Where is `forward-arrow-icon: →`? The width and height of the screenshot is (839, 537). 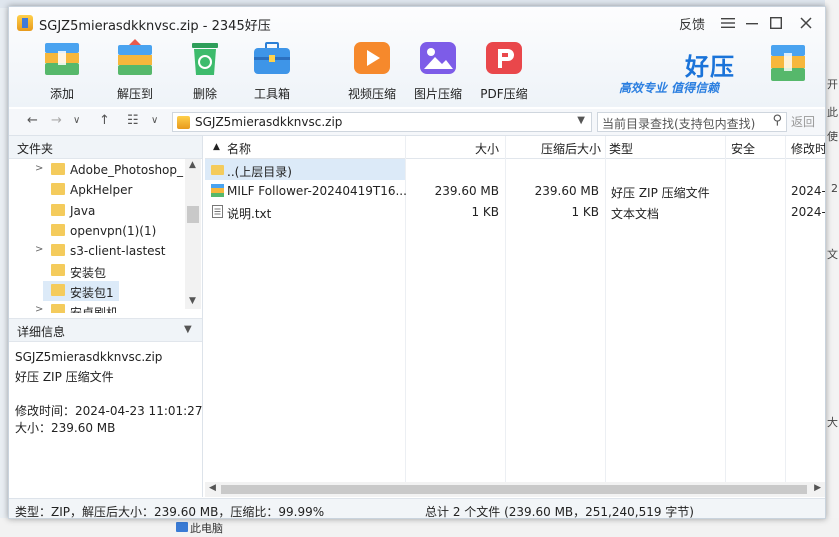 forward-arrow-icon: → is located at coordinates (56, 120).